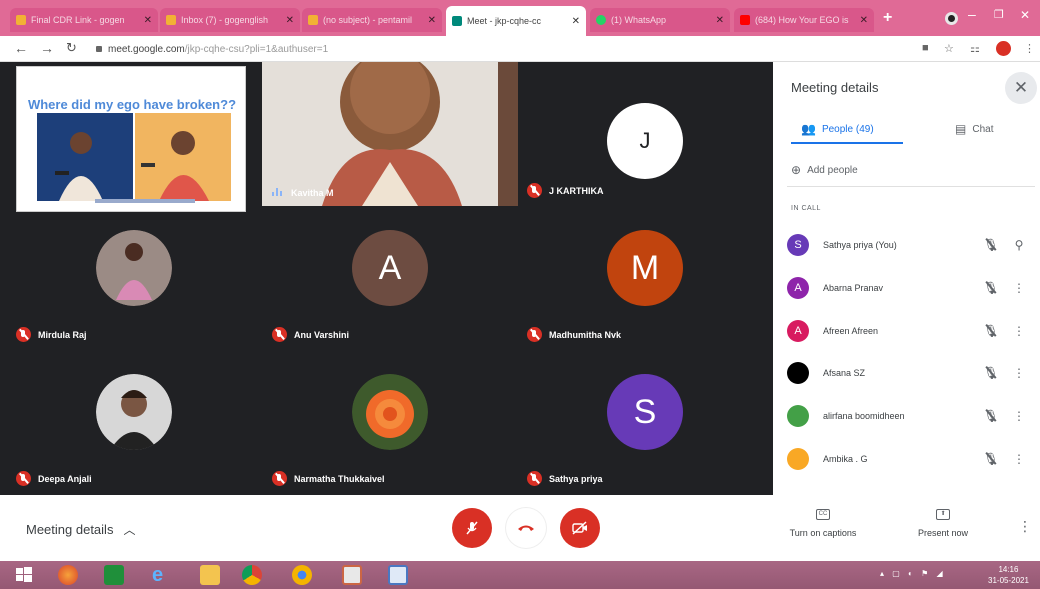 The height and width of the screenshot is (589, 1040). Describe the element at coordinates (24, 575) in the screenshot. I see `windows-start-icon` at that location.